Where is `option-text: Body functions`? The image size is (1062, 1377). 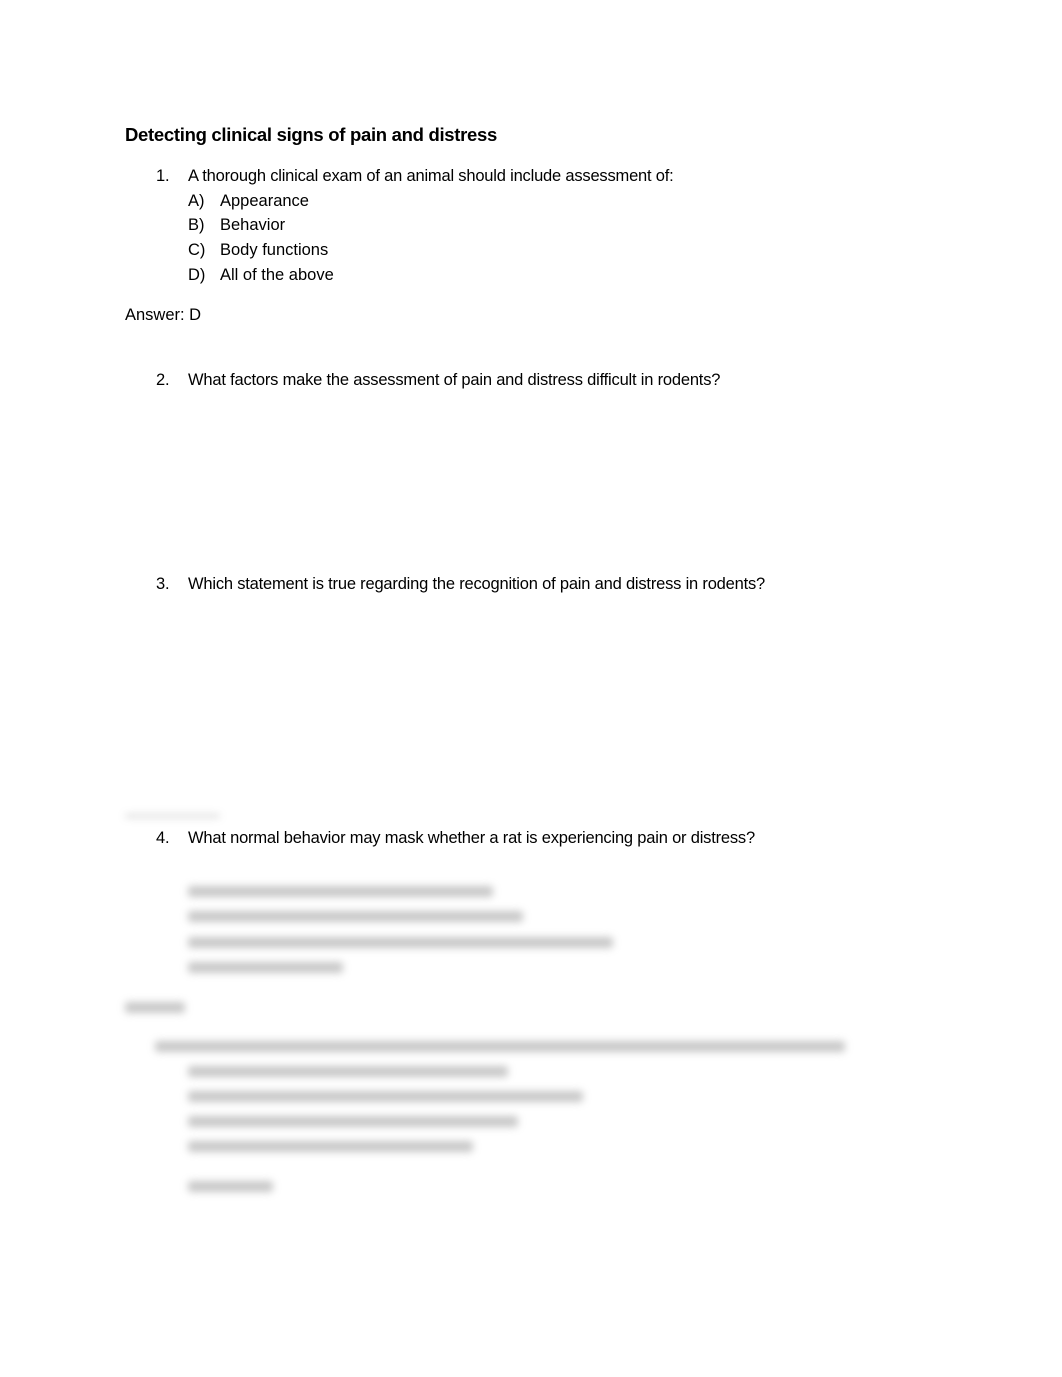 option-text: Body functions is located at coordinates (274, 250).